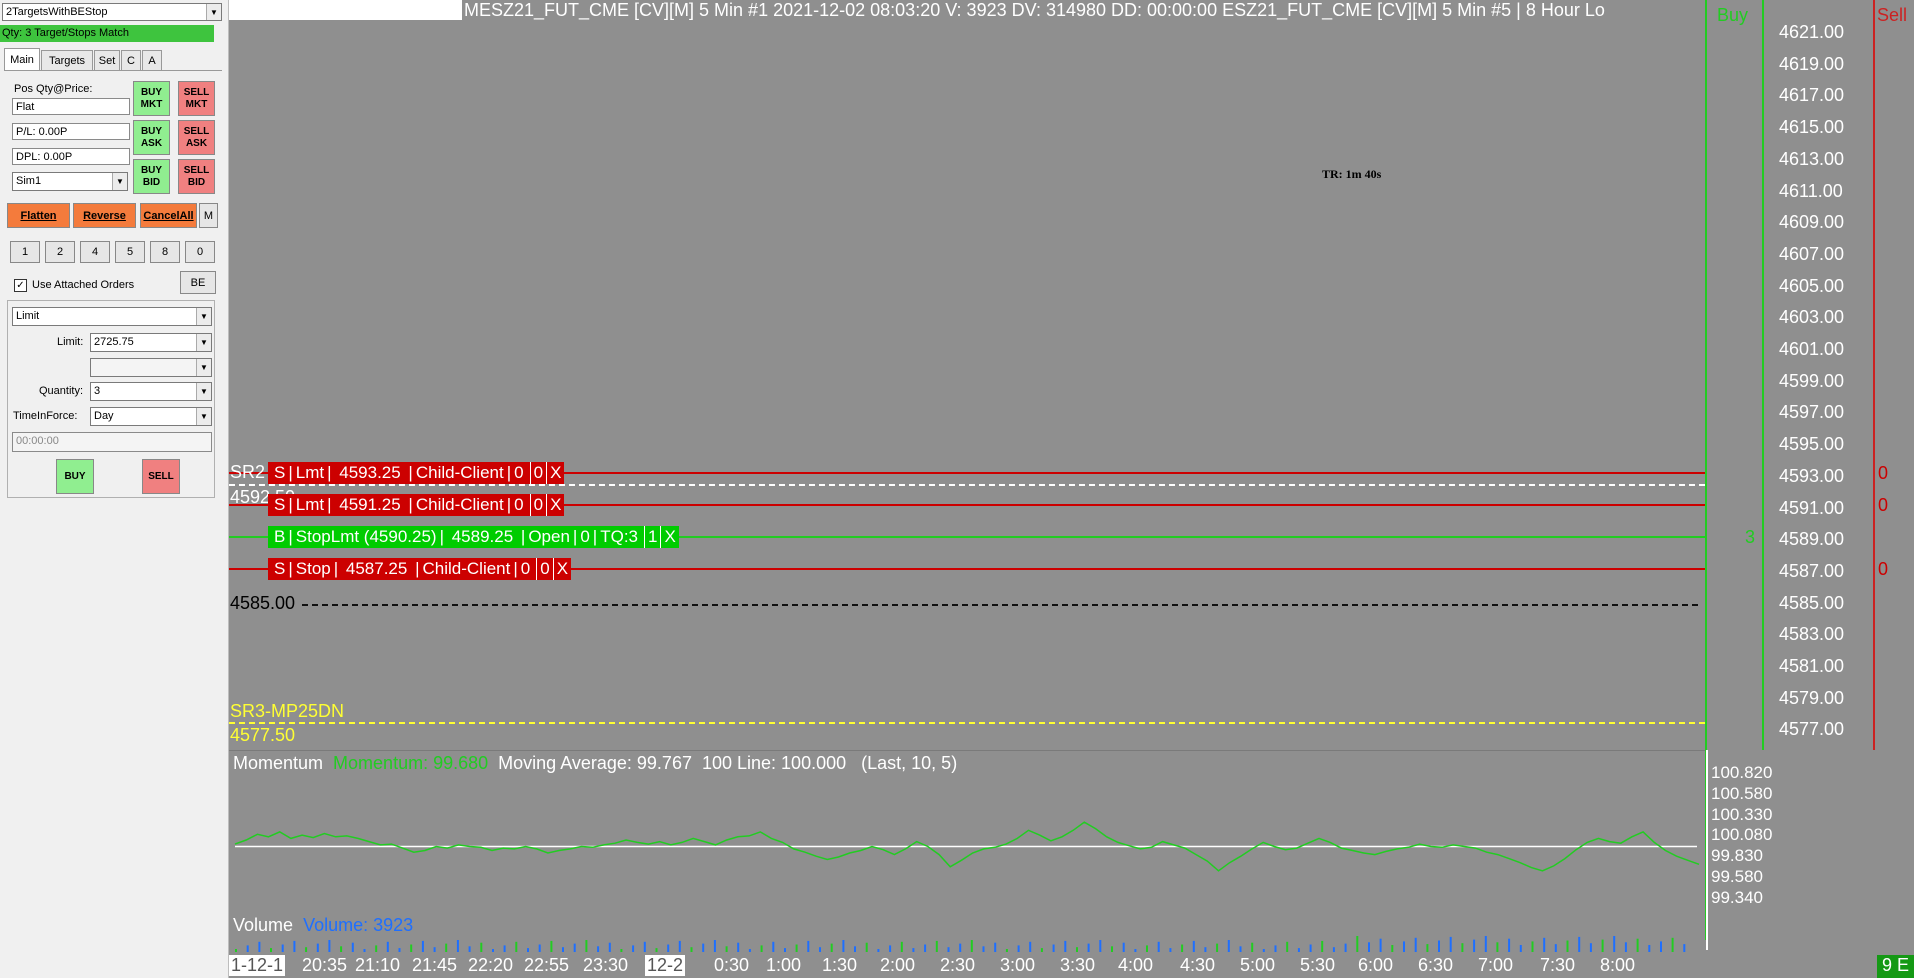 This screenshot has width=1914, height=978. I want to click on order-sell-stop: S | Stop | 4587.25 | Child-Client | 0 0 X, so click(420, 569).